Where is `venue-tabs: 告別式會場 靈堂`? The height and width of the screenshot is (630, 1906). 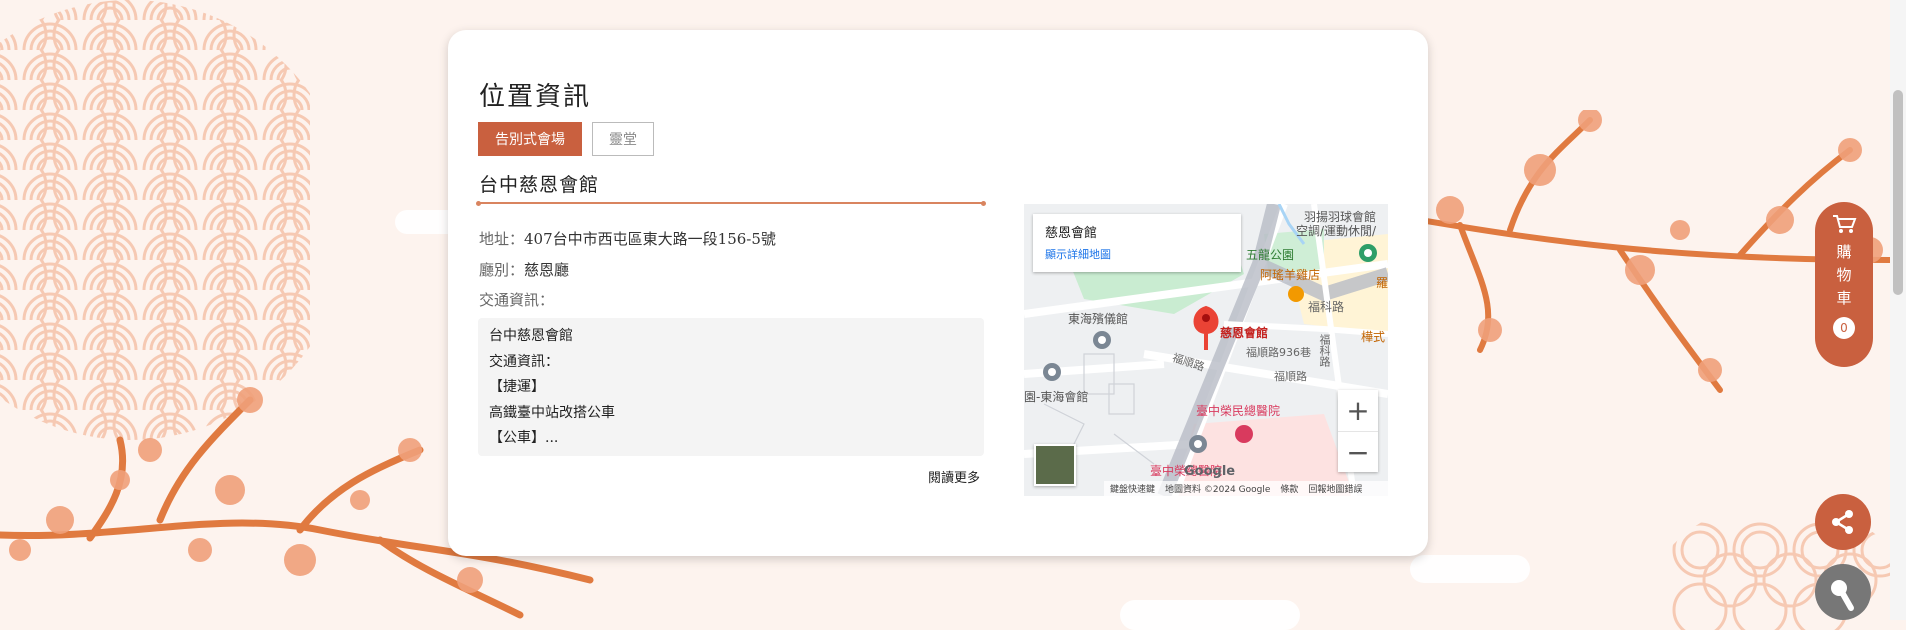 venue-tabs: 告別式會場 靈堂 is located at coordinates (566, 139).